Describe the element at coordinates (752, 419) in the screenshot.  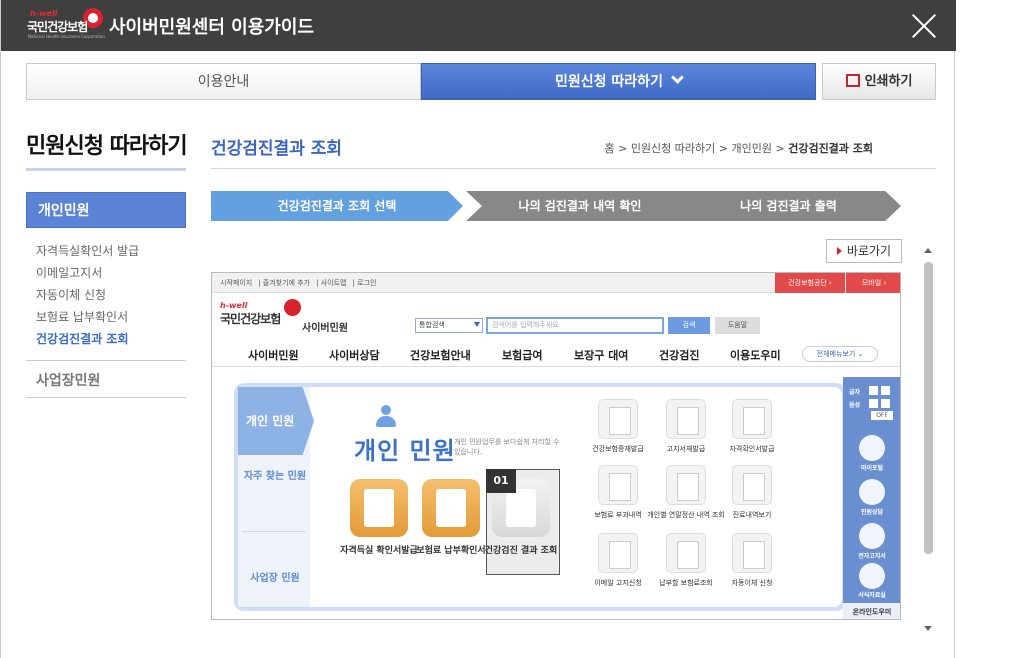
I see `certificate-icon` at that location.